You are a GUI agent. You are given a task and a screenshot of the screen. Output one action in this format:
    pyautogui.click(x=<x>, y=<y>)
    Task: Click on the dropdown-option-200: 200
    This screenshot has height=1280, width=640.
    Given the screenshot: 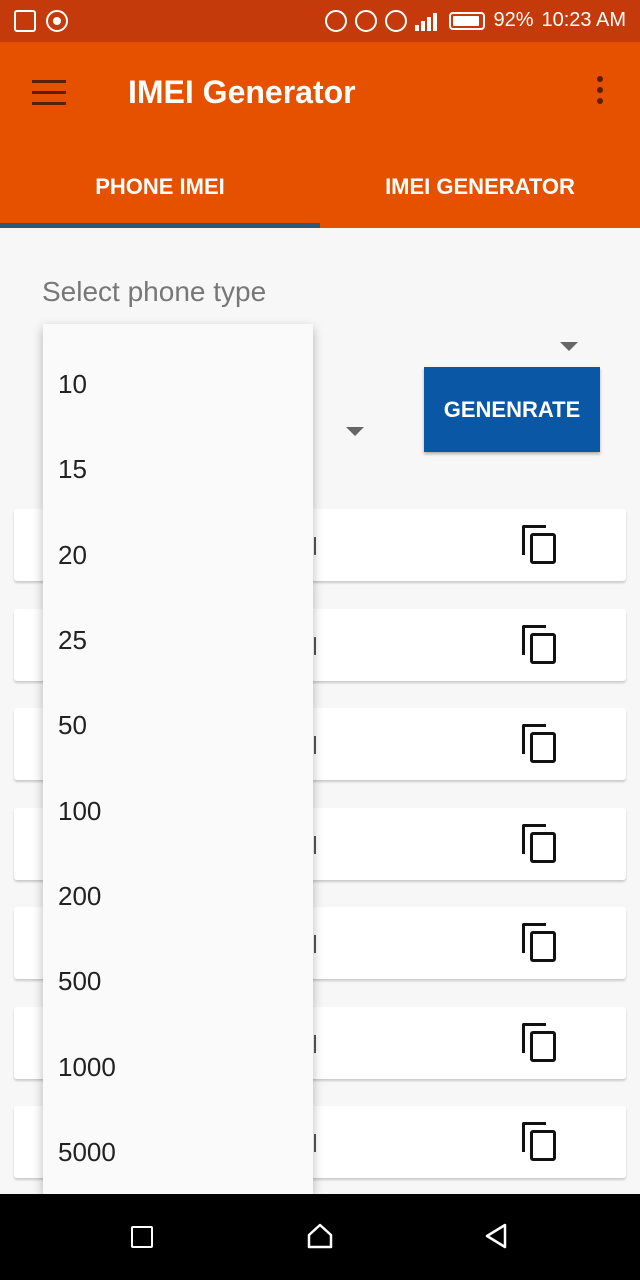 What is the action you would take?
    pyautogui.click(x=178, y=896)
    